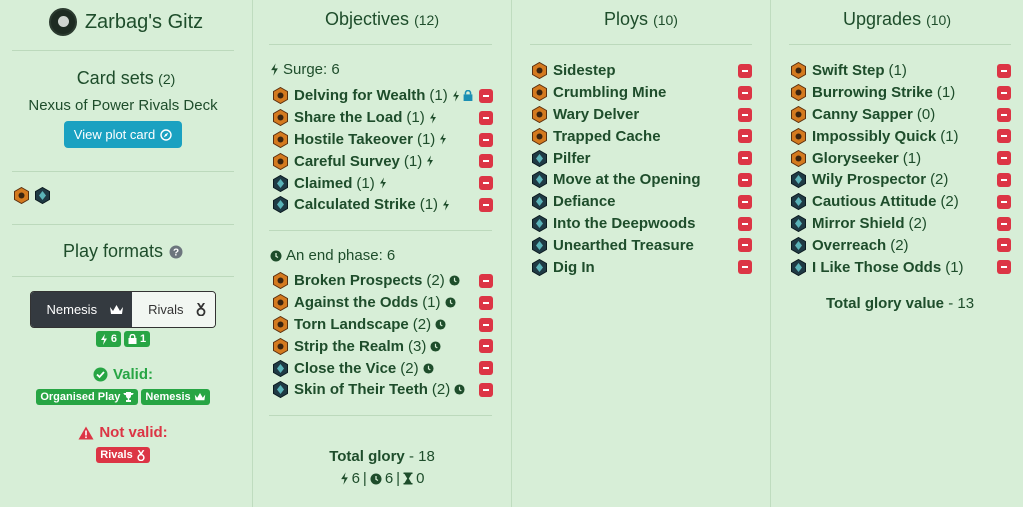  I want to click on ploy-card: Dig In, so click(642, 267).